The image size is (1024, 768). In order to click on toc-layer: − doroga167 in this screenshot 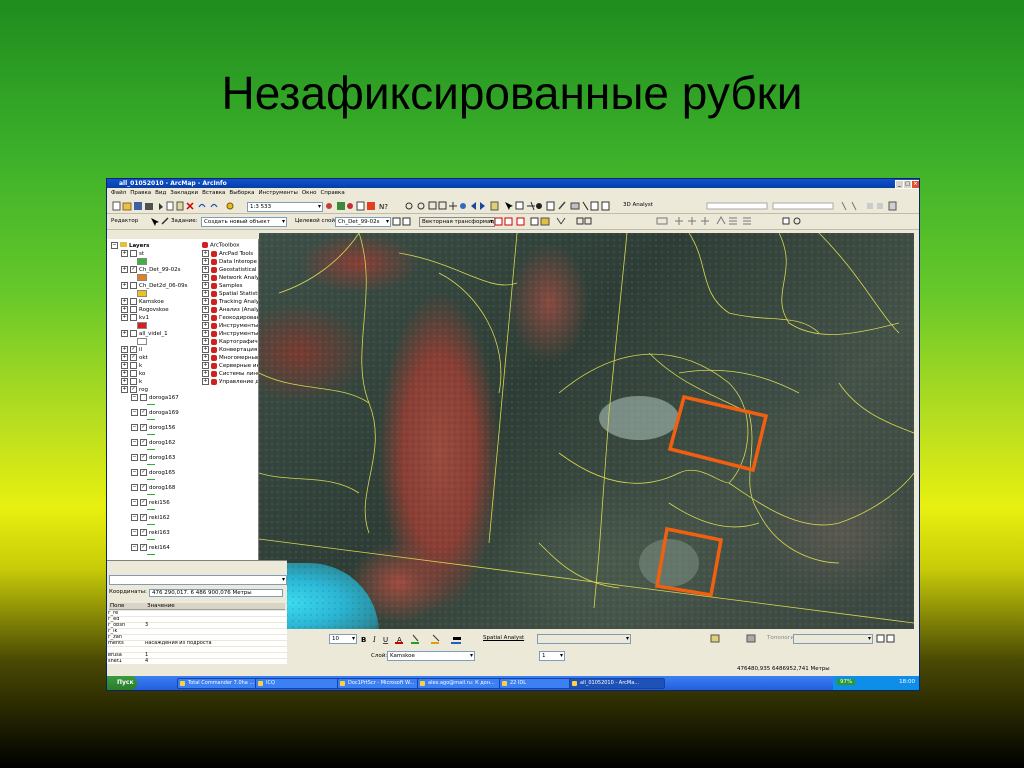, I will do `click(155, 397)`.